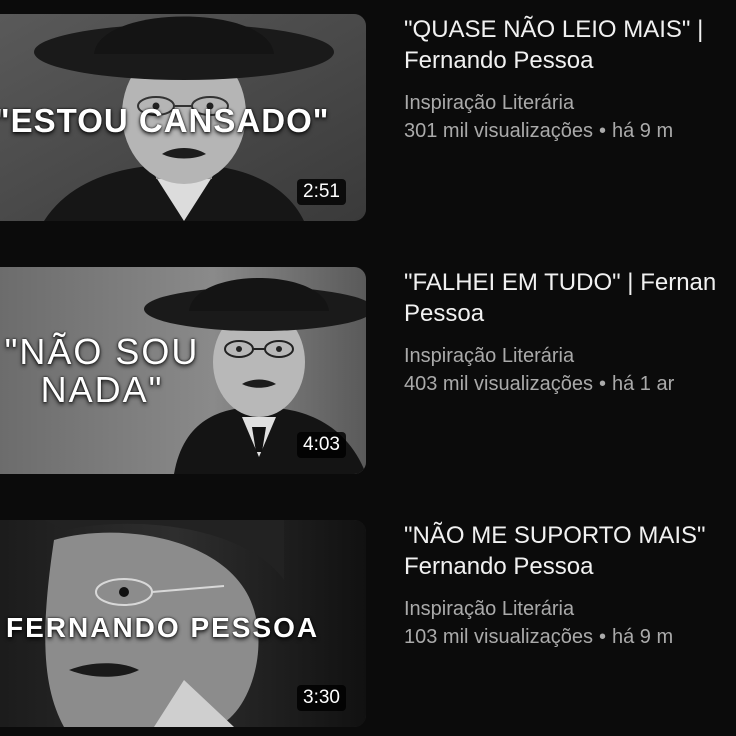 Image resolution: width=736 pixels, height=736 pixels. Describe the element at coordinates (321, 445) in the screenshot. I see `duration-badge: 4:03` at that location.